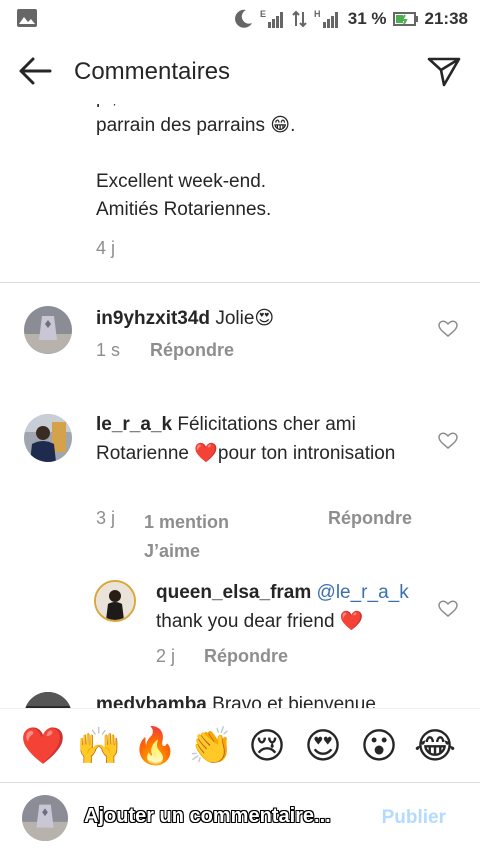  I want to click on emoji-quick-bar: ❤️ 🙌 🔥 👏 😢 😍 😮 😂, so click(240, 745).